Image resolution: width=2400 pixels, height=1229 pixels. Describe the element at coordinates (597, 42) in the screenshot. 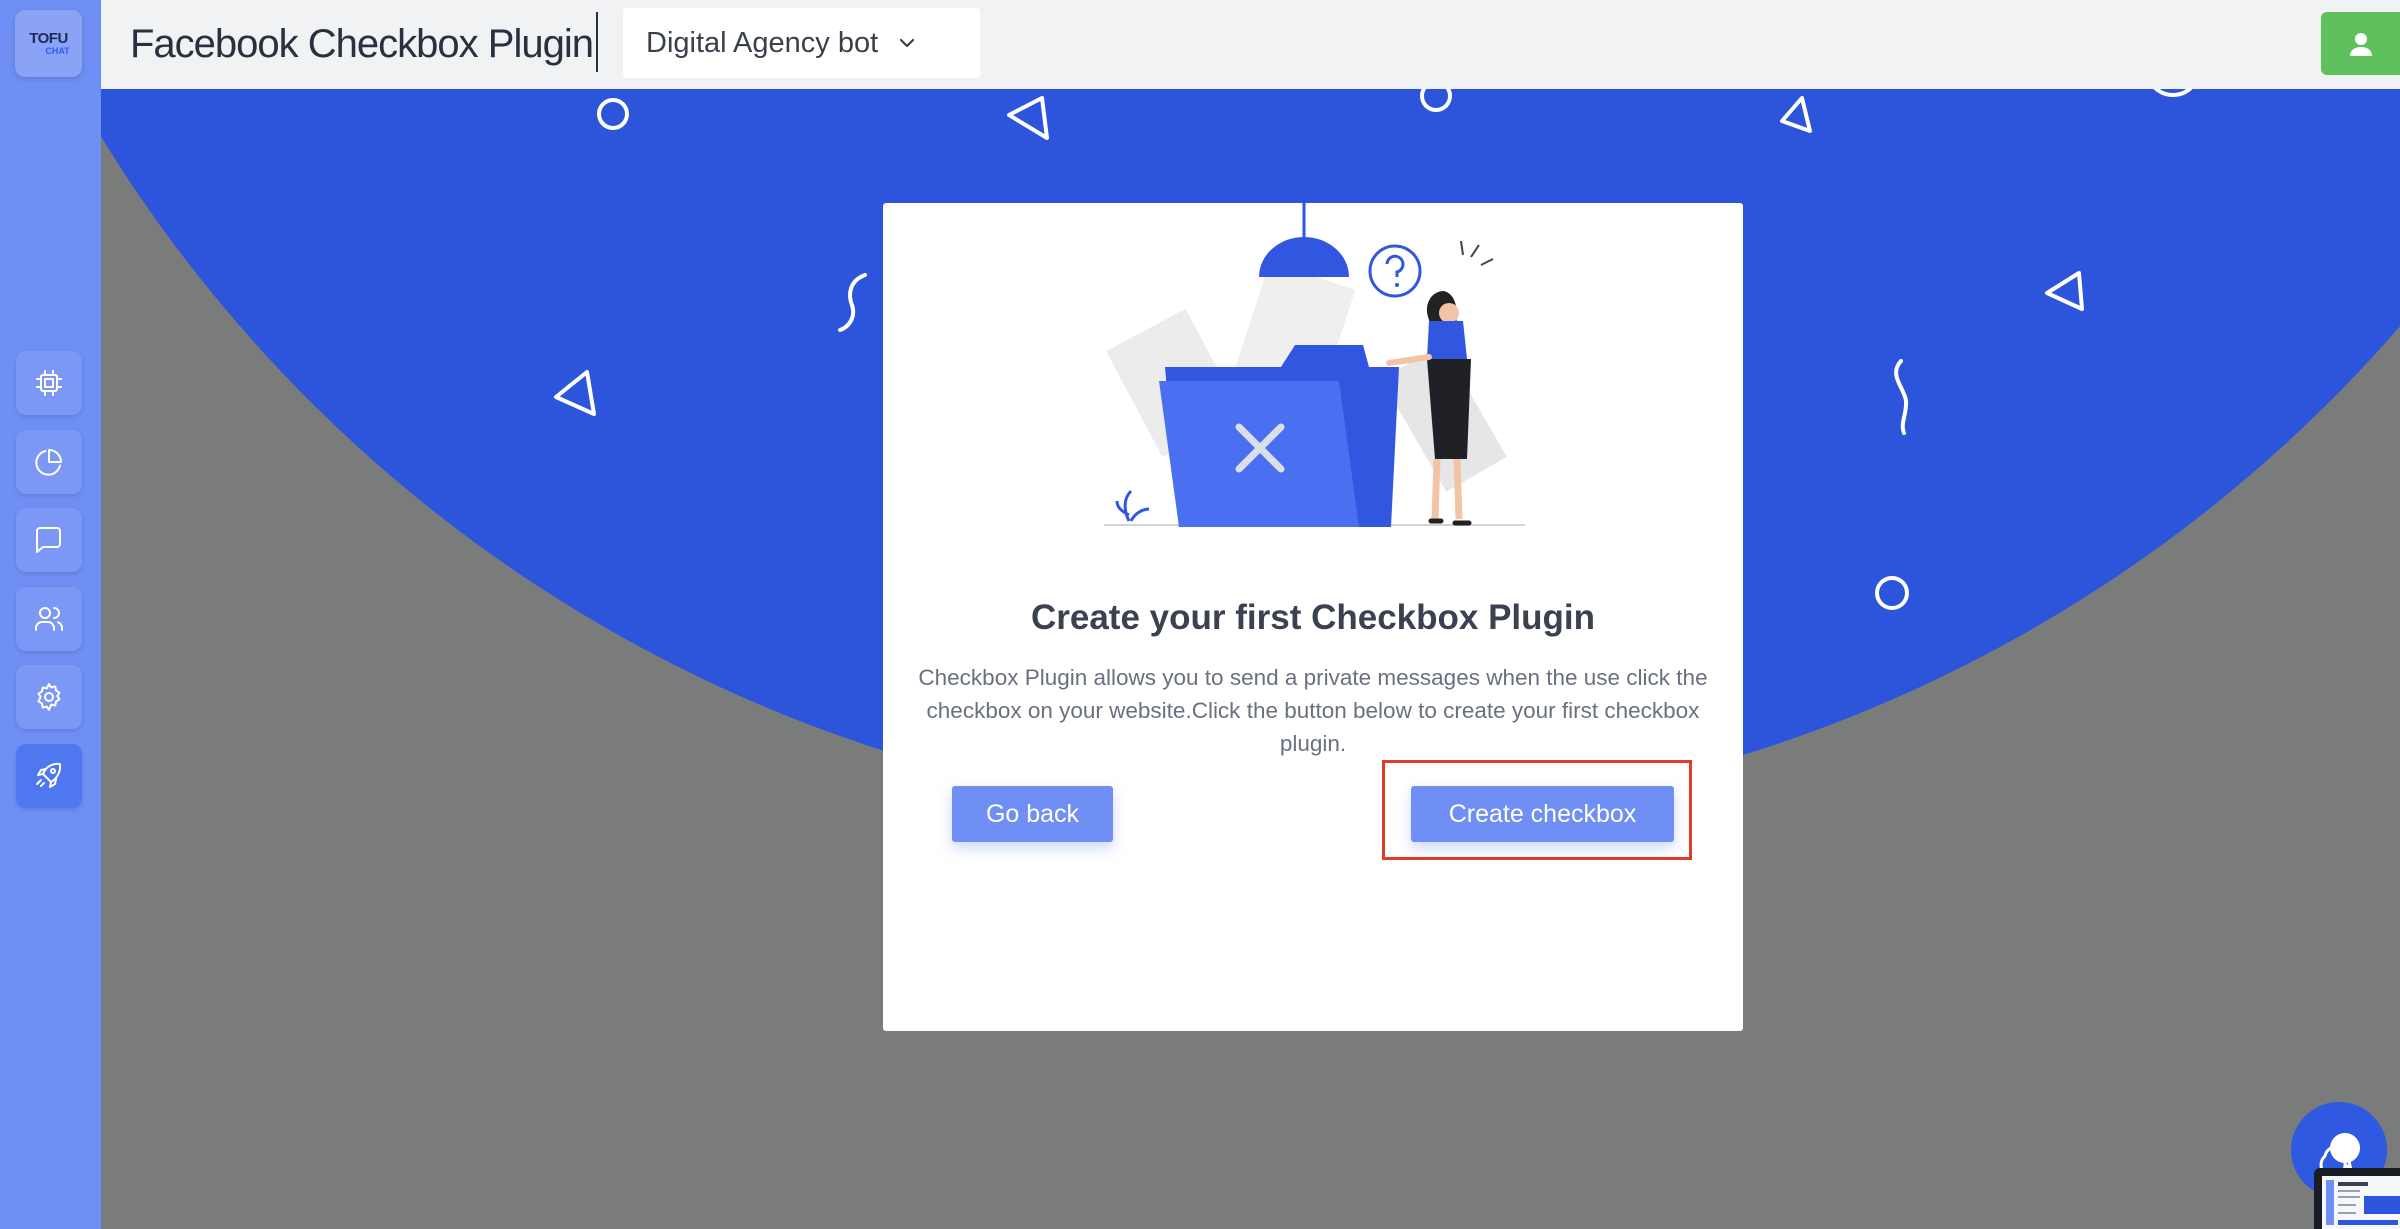

I see `title-divider` at that location.